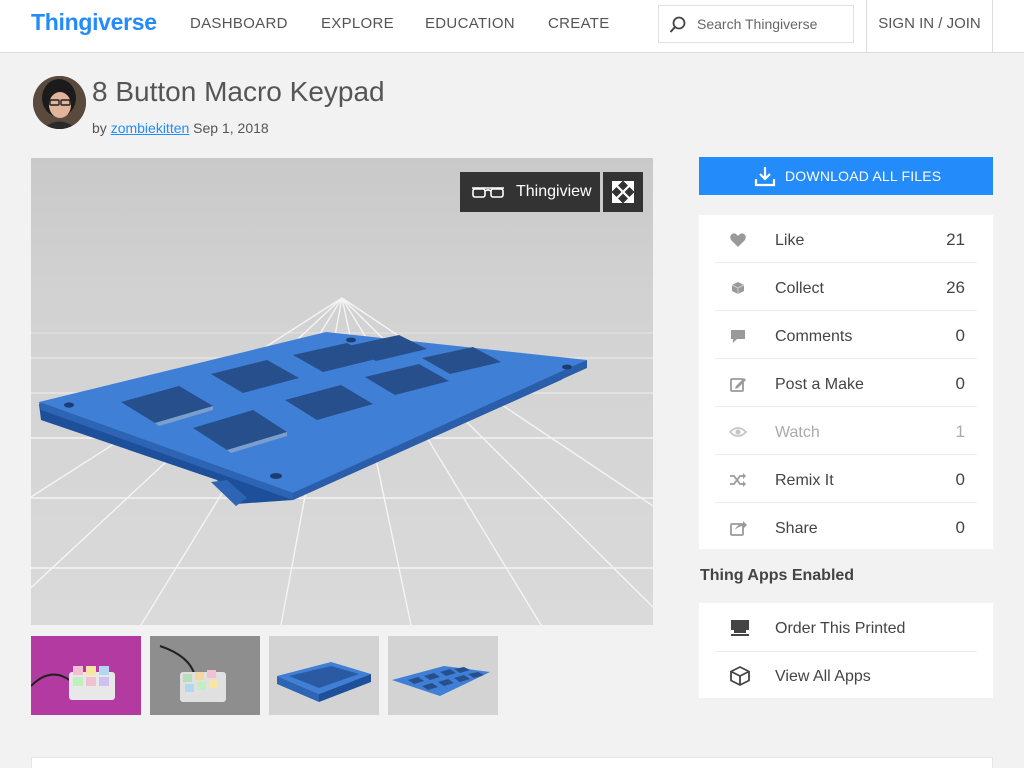 This screenshot has height=768, width=1024. I want to click on thumbnail-keypad-photo-pink, so click(86, 675).